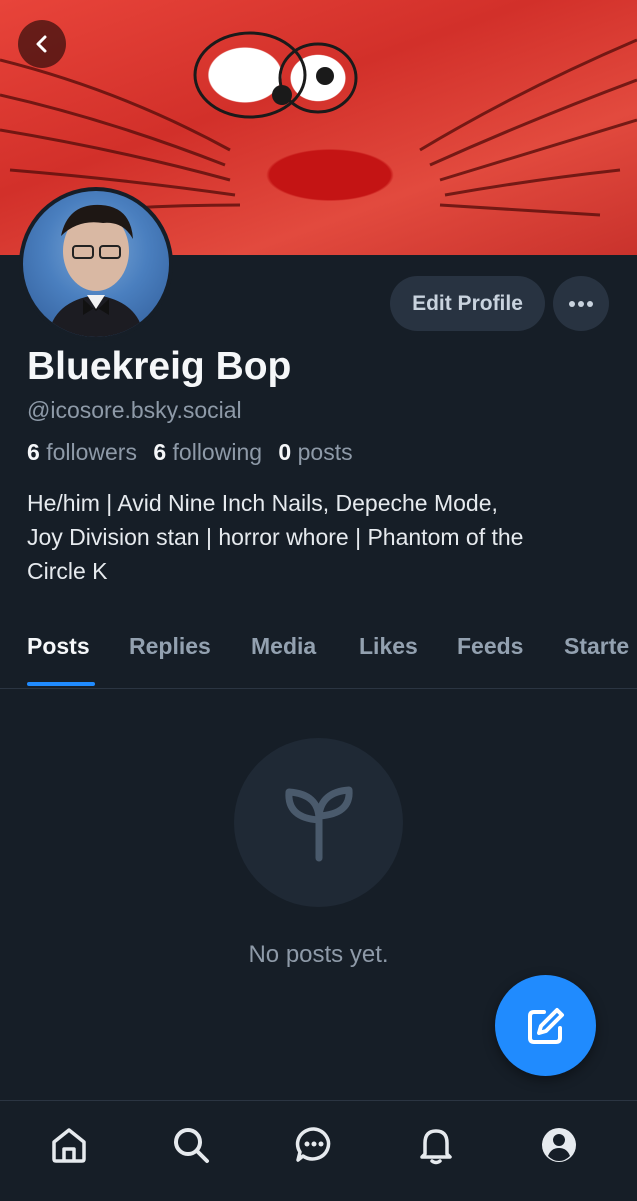  I want to click on avatar-image, so click(96, 264).